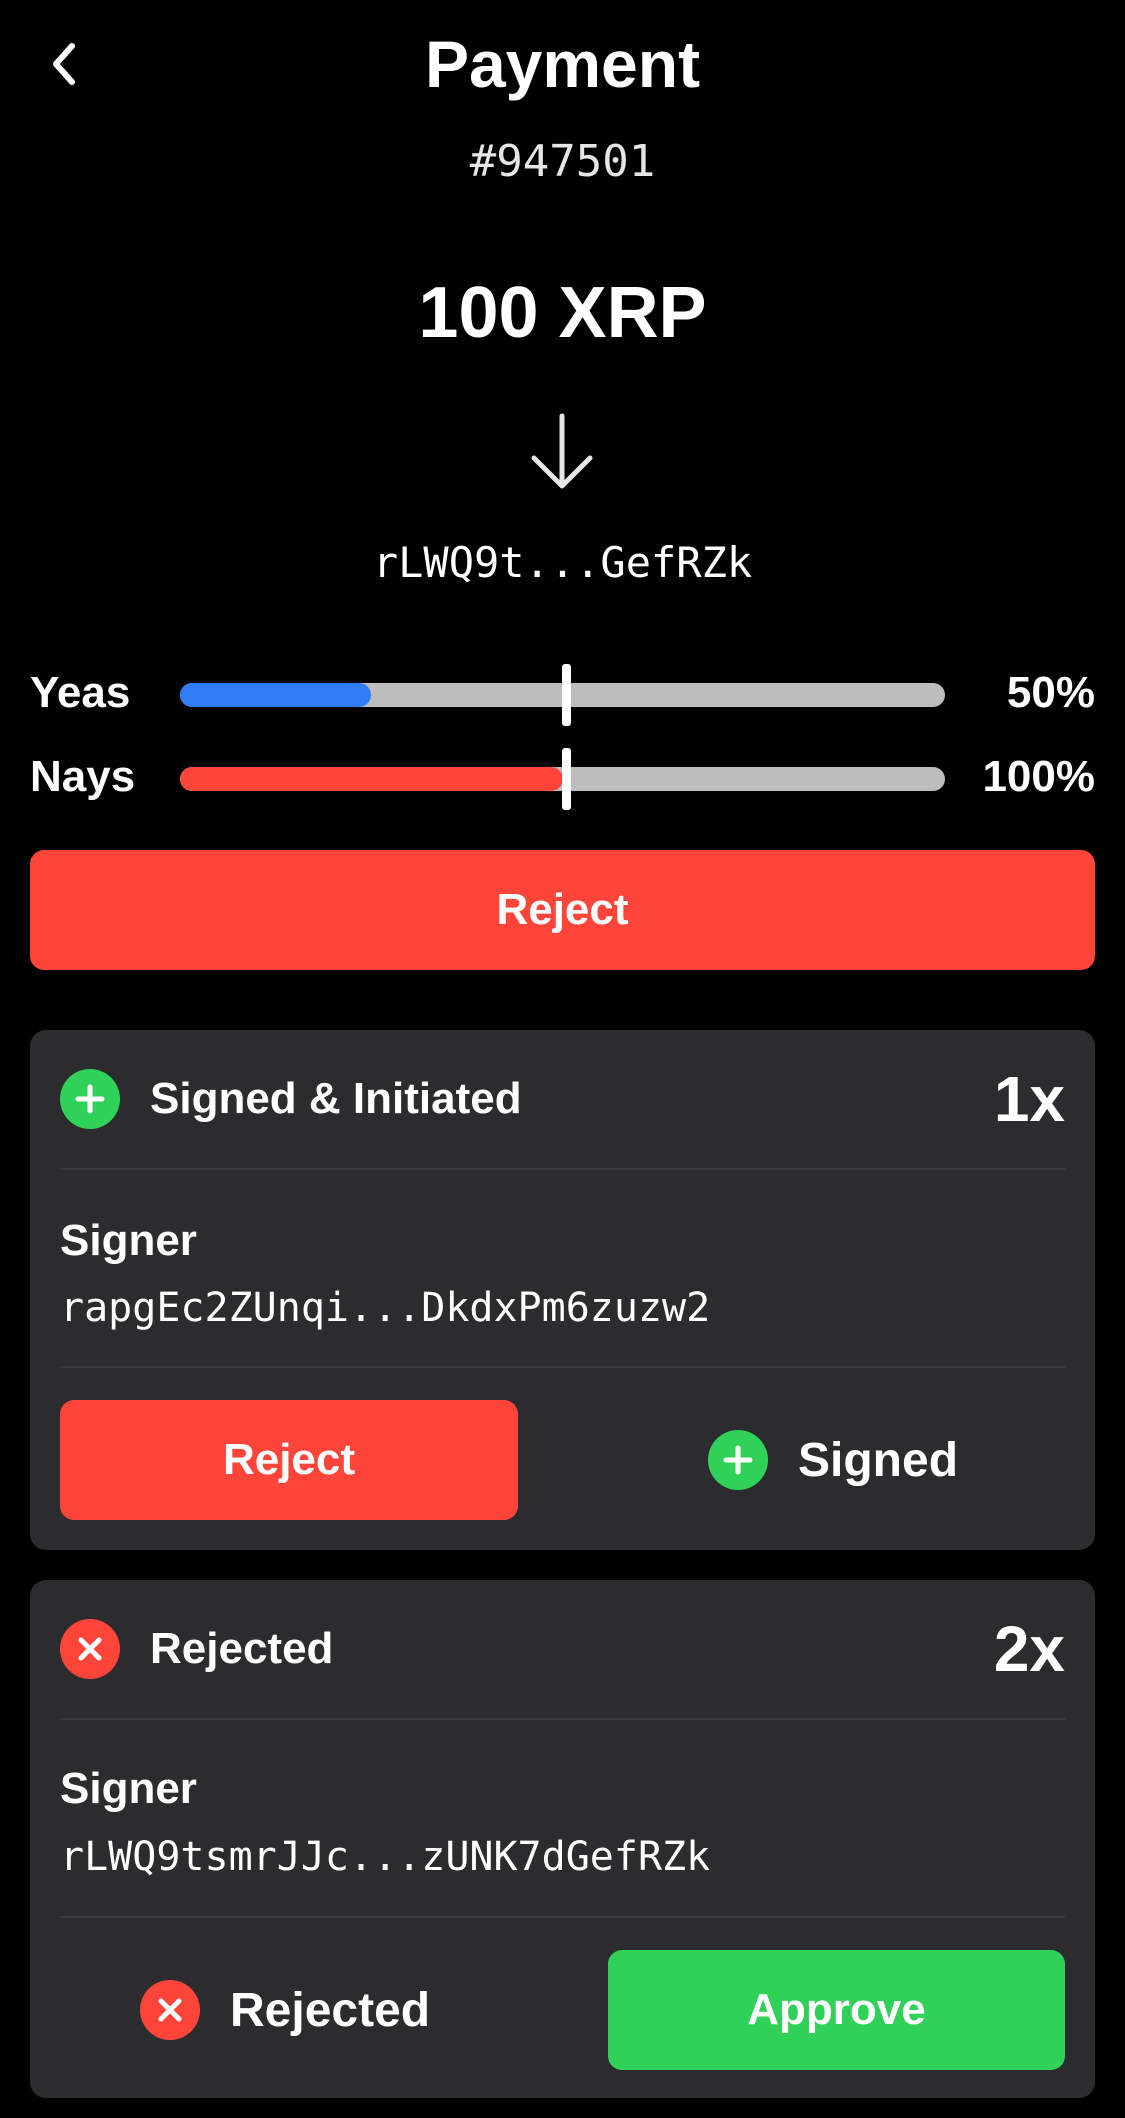 The width and height of the screenshot is (1125, 2118). What do you see at coordinates (1029, 1099) in the screenshot?
I see `card-count: 1x` at bounding box center [1029, 1099].